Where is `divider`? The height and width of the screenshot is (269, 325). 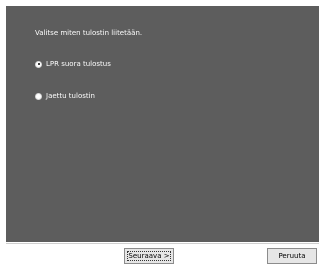 divider is located at coordinates (162, 243).